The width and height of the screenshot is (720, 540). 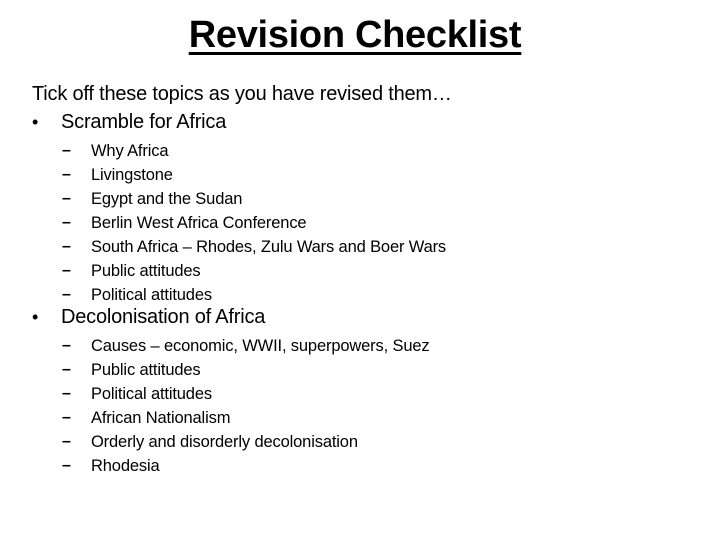 I want to click on page-title: Revision Checklist, so click(x=355, y=35).